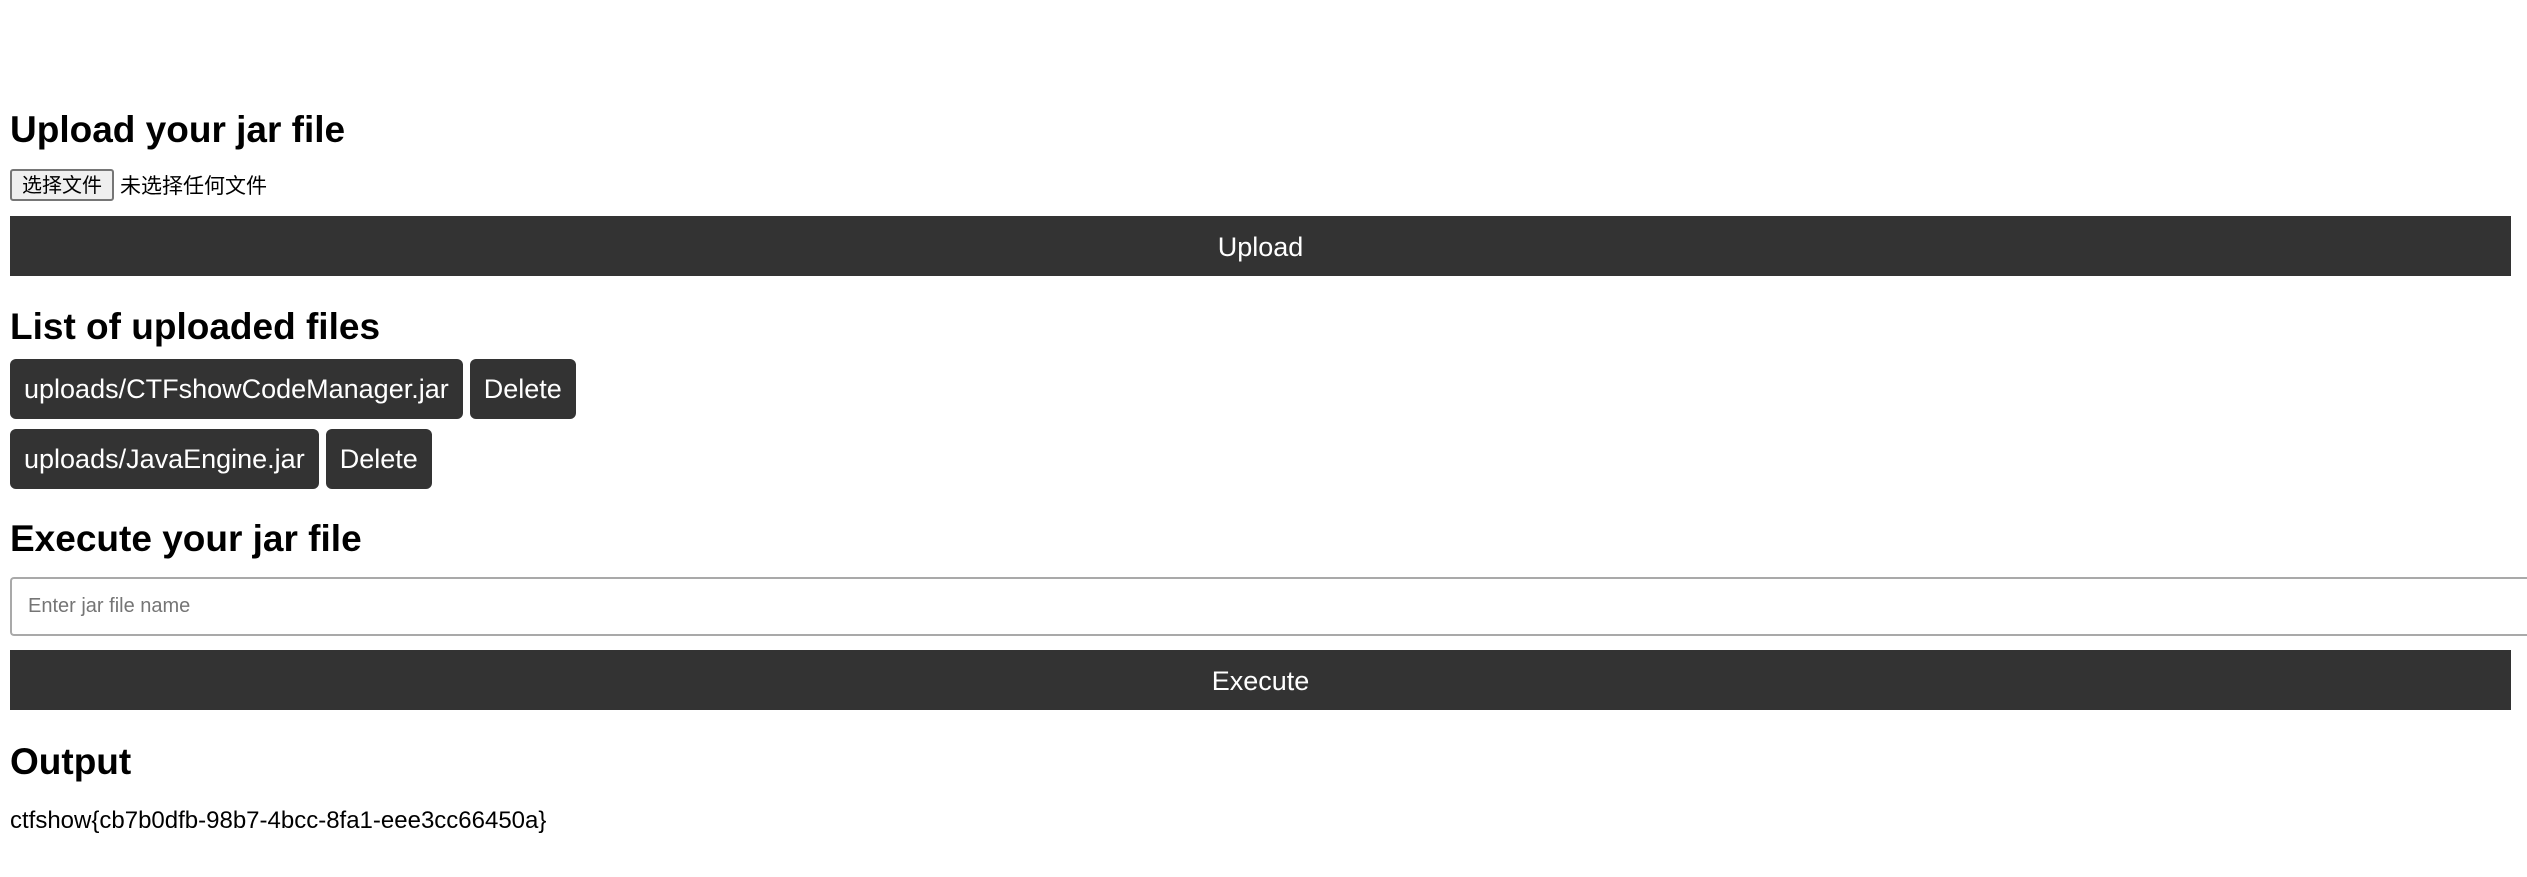 Image resolution: width=2527 pixels, height=877 pixels. I want to click on upload-button: Upload, so click(1260, 246).